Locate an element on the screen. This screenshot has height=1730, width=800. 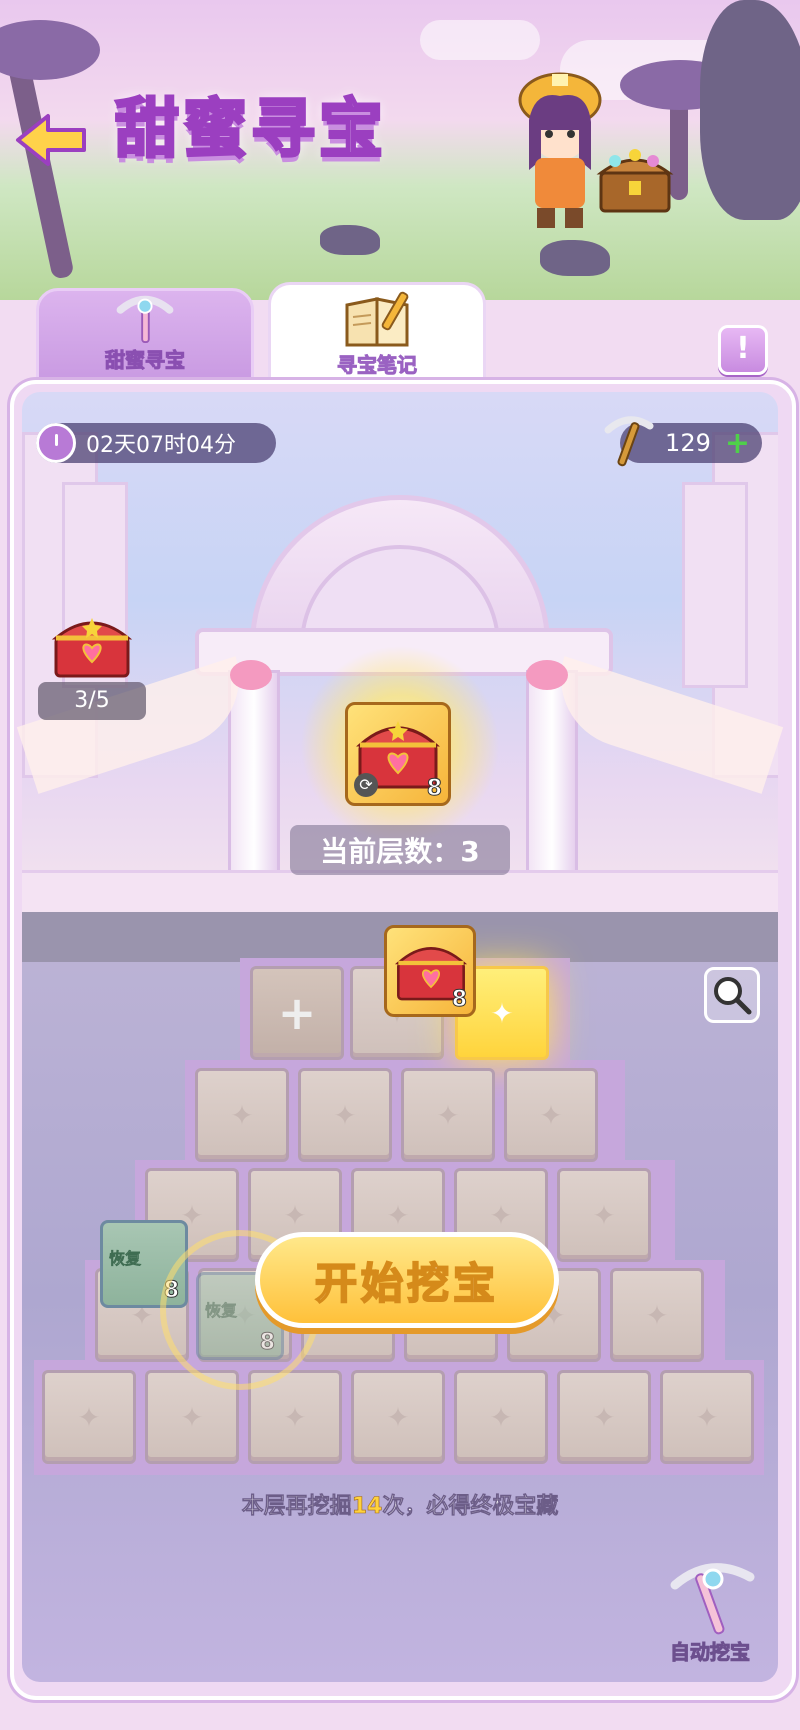
exclamation-icon: ! is located at coordinates (743, 348).